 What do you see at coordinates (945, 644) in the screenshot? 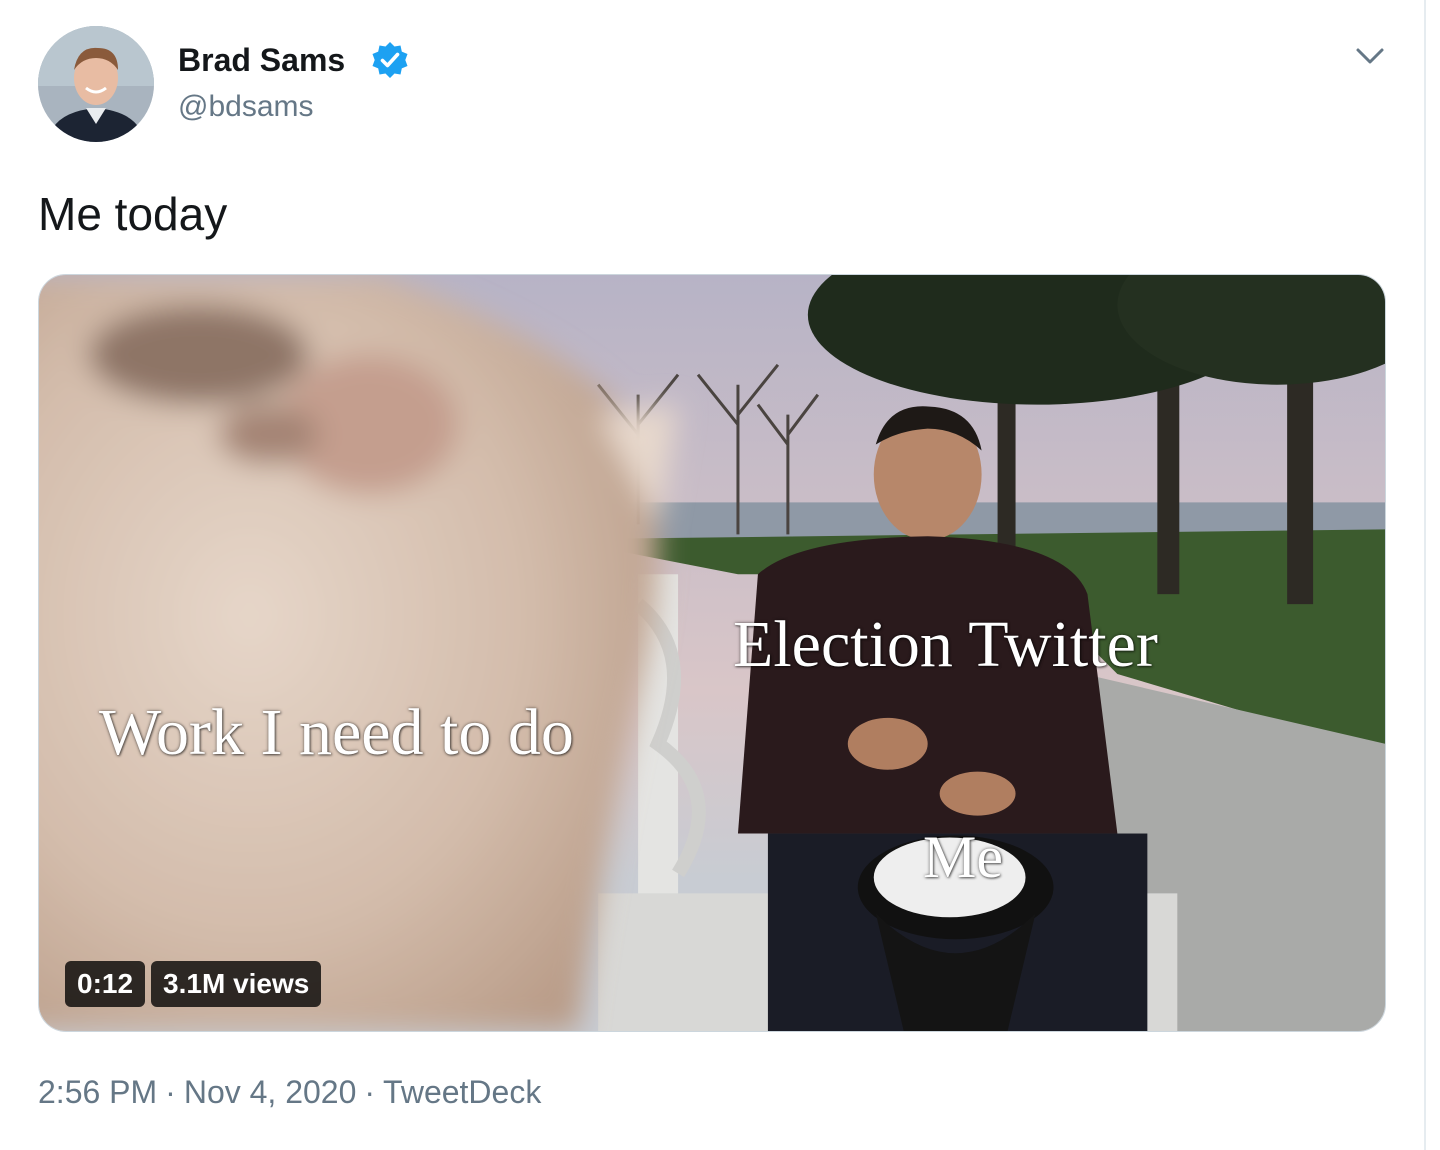
I see `meme-label-election: Election Twitter` at bounding box center [945, 644].